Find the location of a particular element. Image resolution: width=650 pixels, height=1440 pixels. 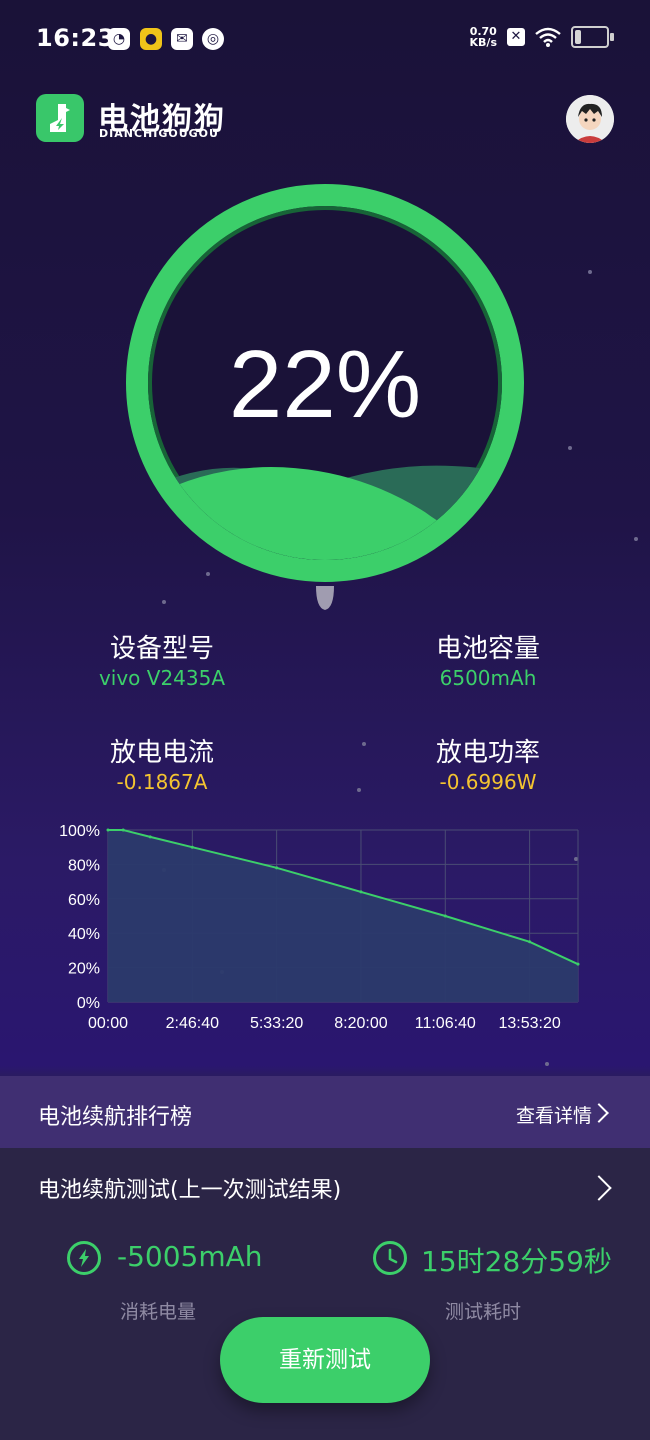

gauge-pointer is located at coordinates (325, 598).